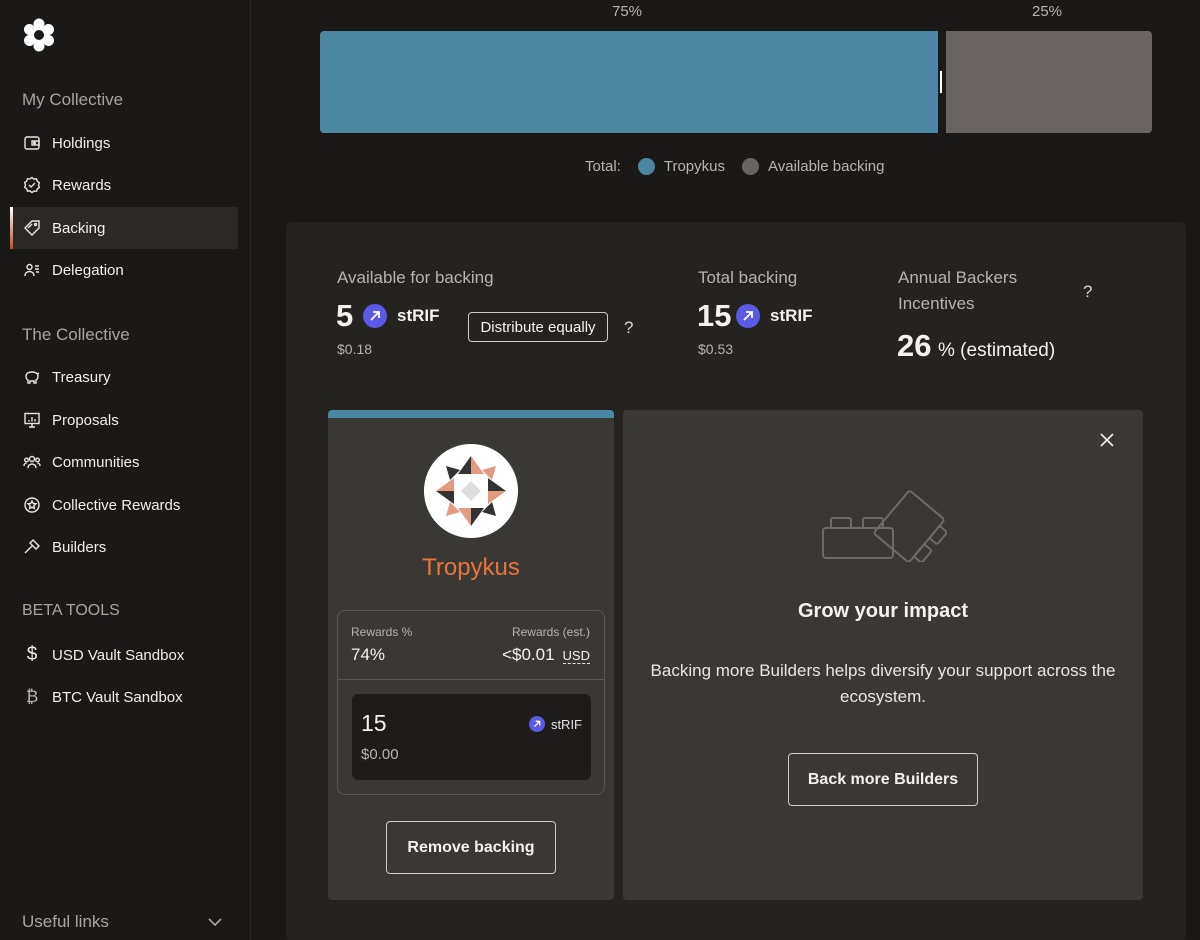 This screenshot has height=940, width=1200. I want to click on backing-token: stRIF, so click(555, 724).